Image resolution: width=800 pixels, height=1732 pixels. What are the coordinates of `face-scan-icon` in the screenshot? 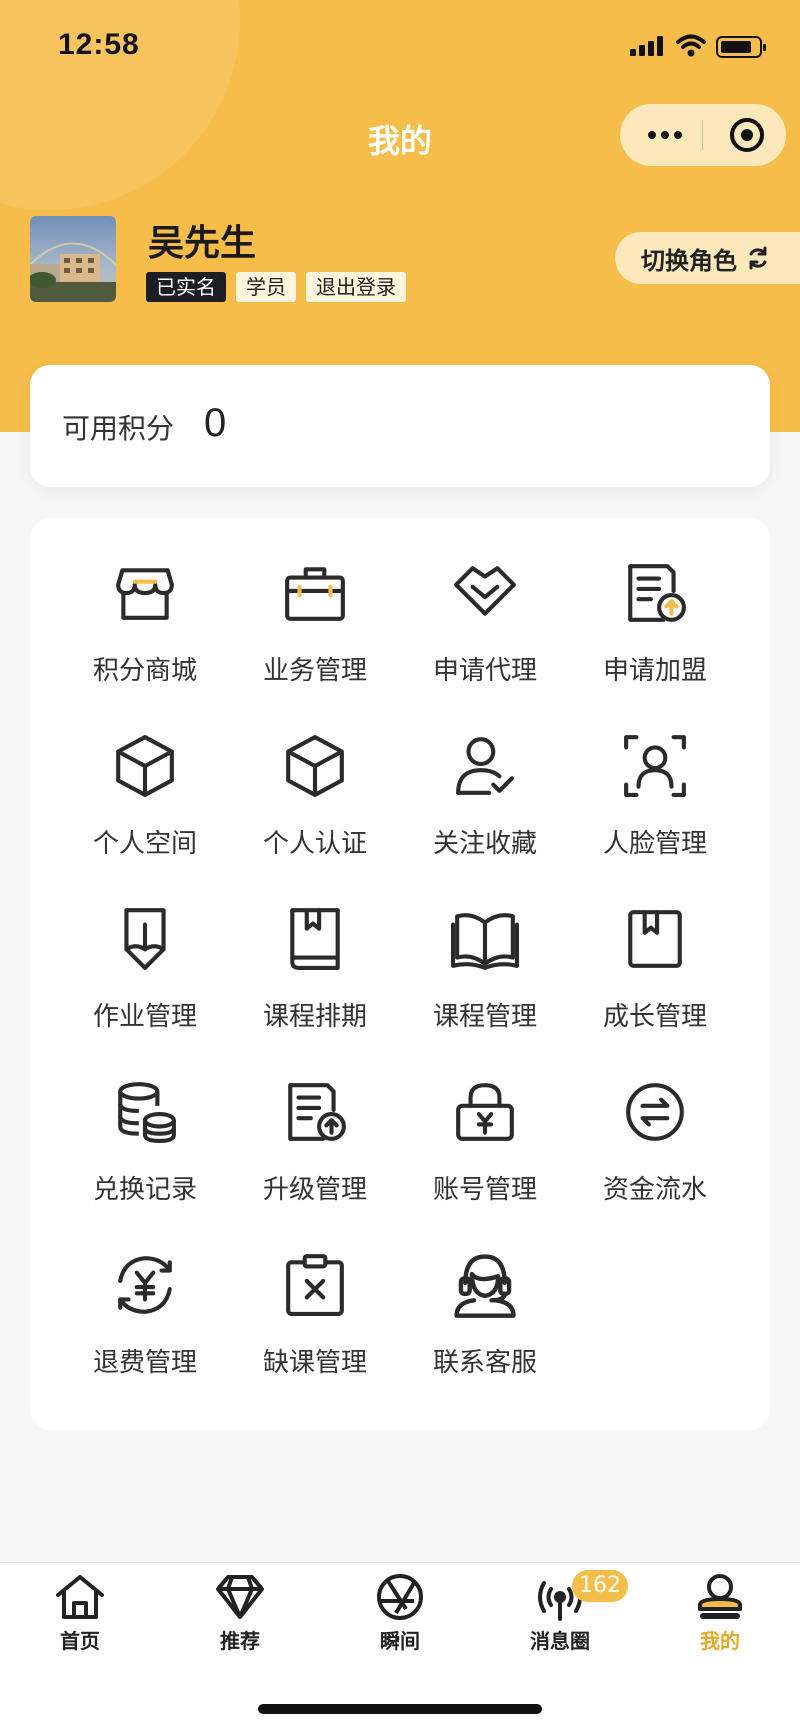 It's located at (655, 766).